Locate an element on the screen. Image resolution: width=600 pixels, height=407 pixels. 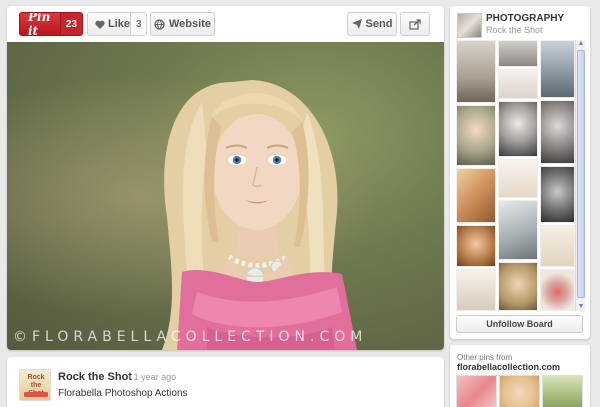
pin-count: 23 is located at coordinates (70, 24).